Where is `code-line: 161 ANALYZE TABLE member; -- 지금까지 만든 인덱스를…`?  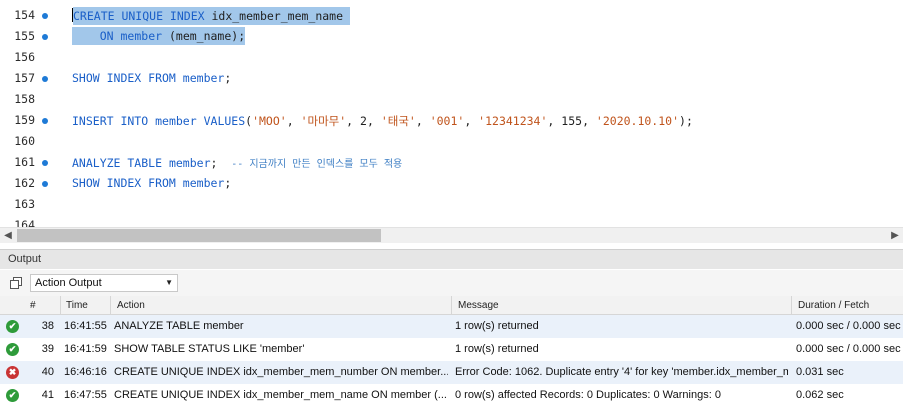 code-line: 161 ANALYZE TABLE member; -- 지금까지 만든 인덱스를… is located at coordinates (451, 162).